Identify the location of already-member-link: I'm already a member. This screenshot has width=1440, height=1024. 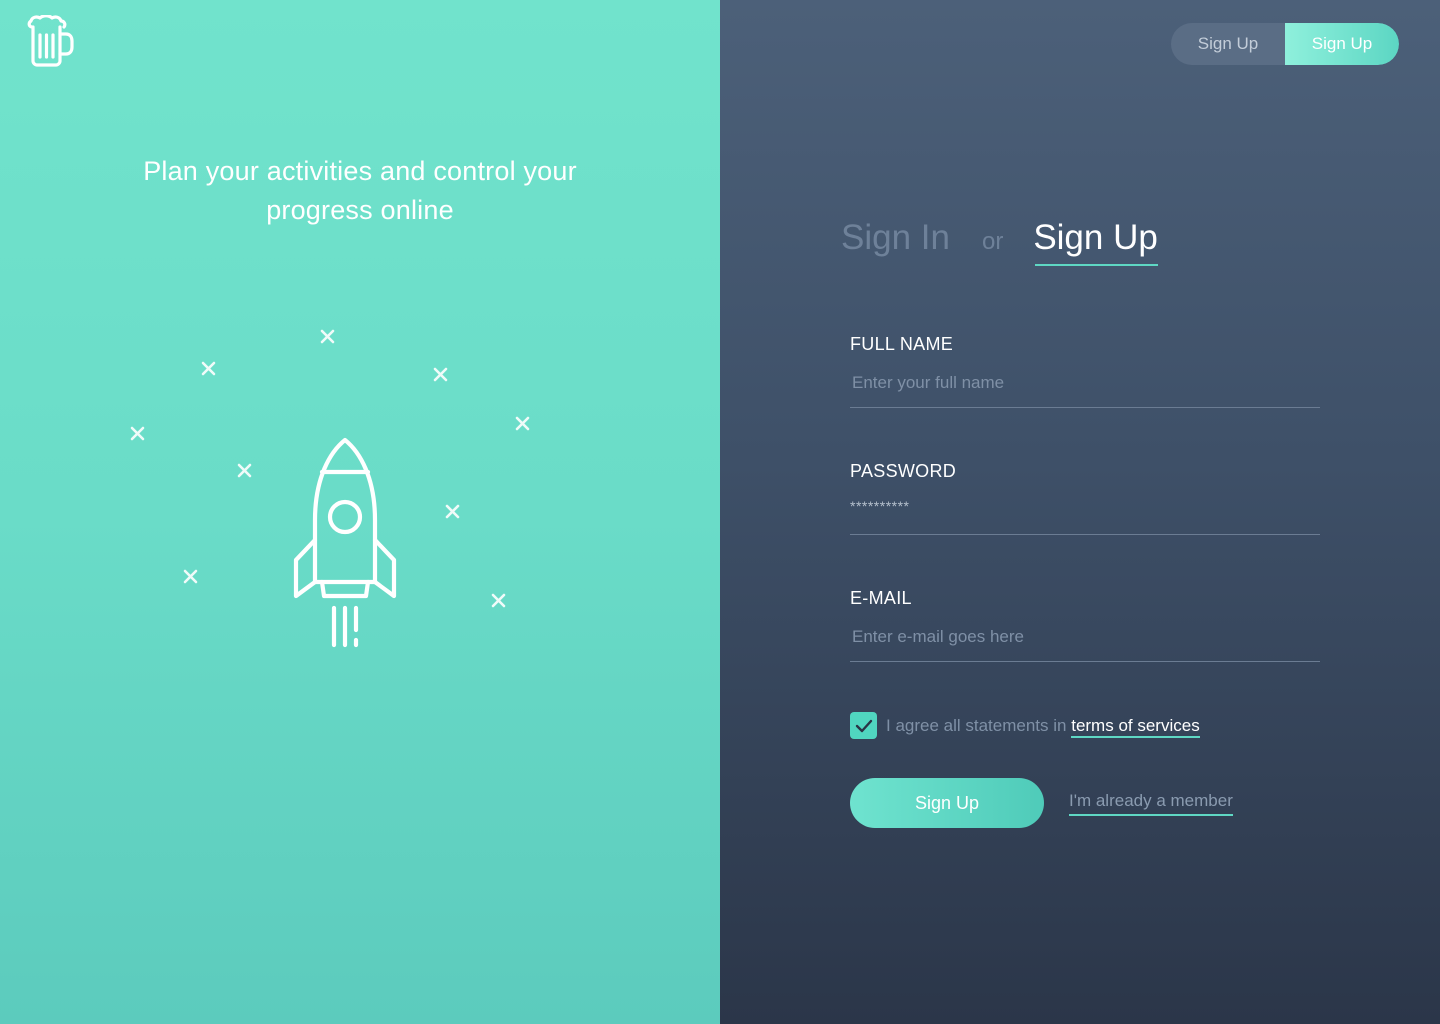
(1151, 803).